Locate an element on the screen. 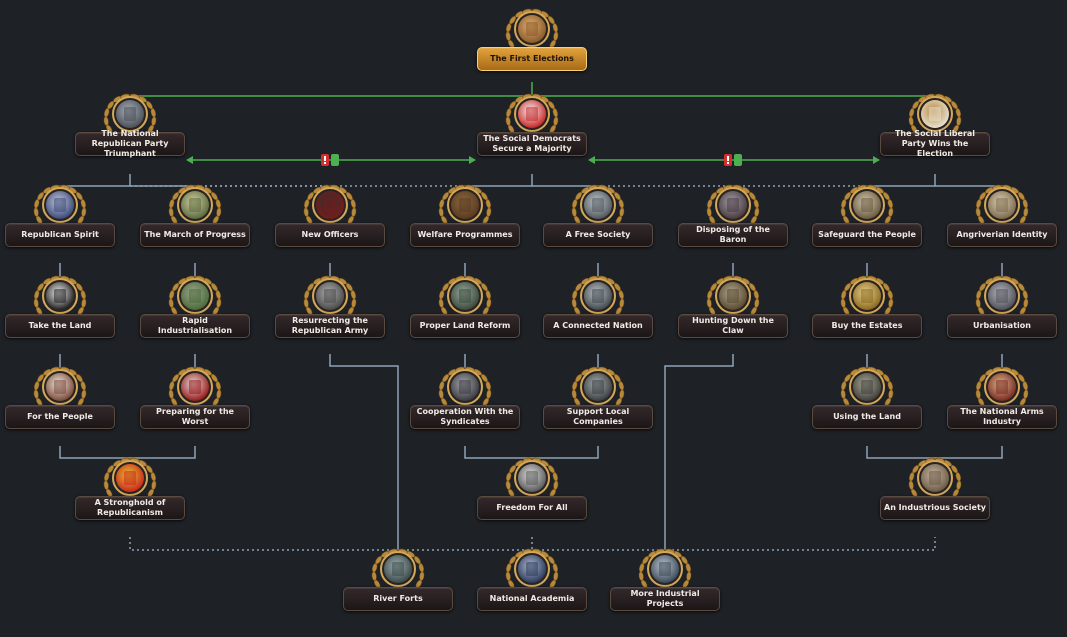 Image resolution: width=1067 pixels, height=637 pixels. focus-label: Welfare Programmes is located at coordinates (465, 235).